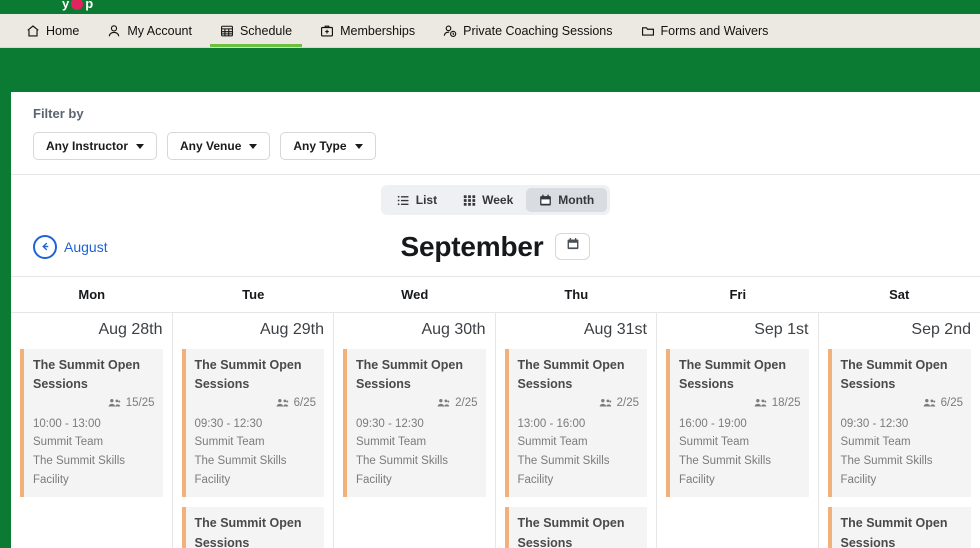 The width and height of the screenshot is (980, 548). Describe the element at coordinates (320, 146) in the screenshot. I see `filter-chip-label: Any Type` at that location.